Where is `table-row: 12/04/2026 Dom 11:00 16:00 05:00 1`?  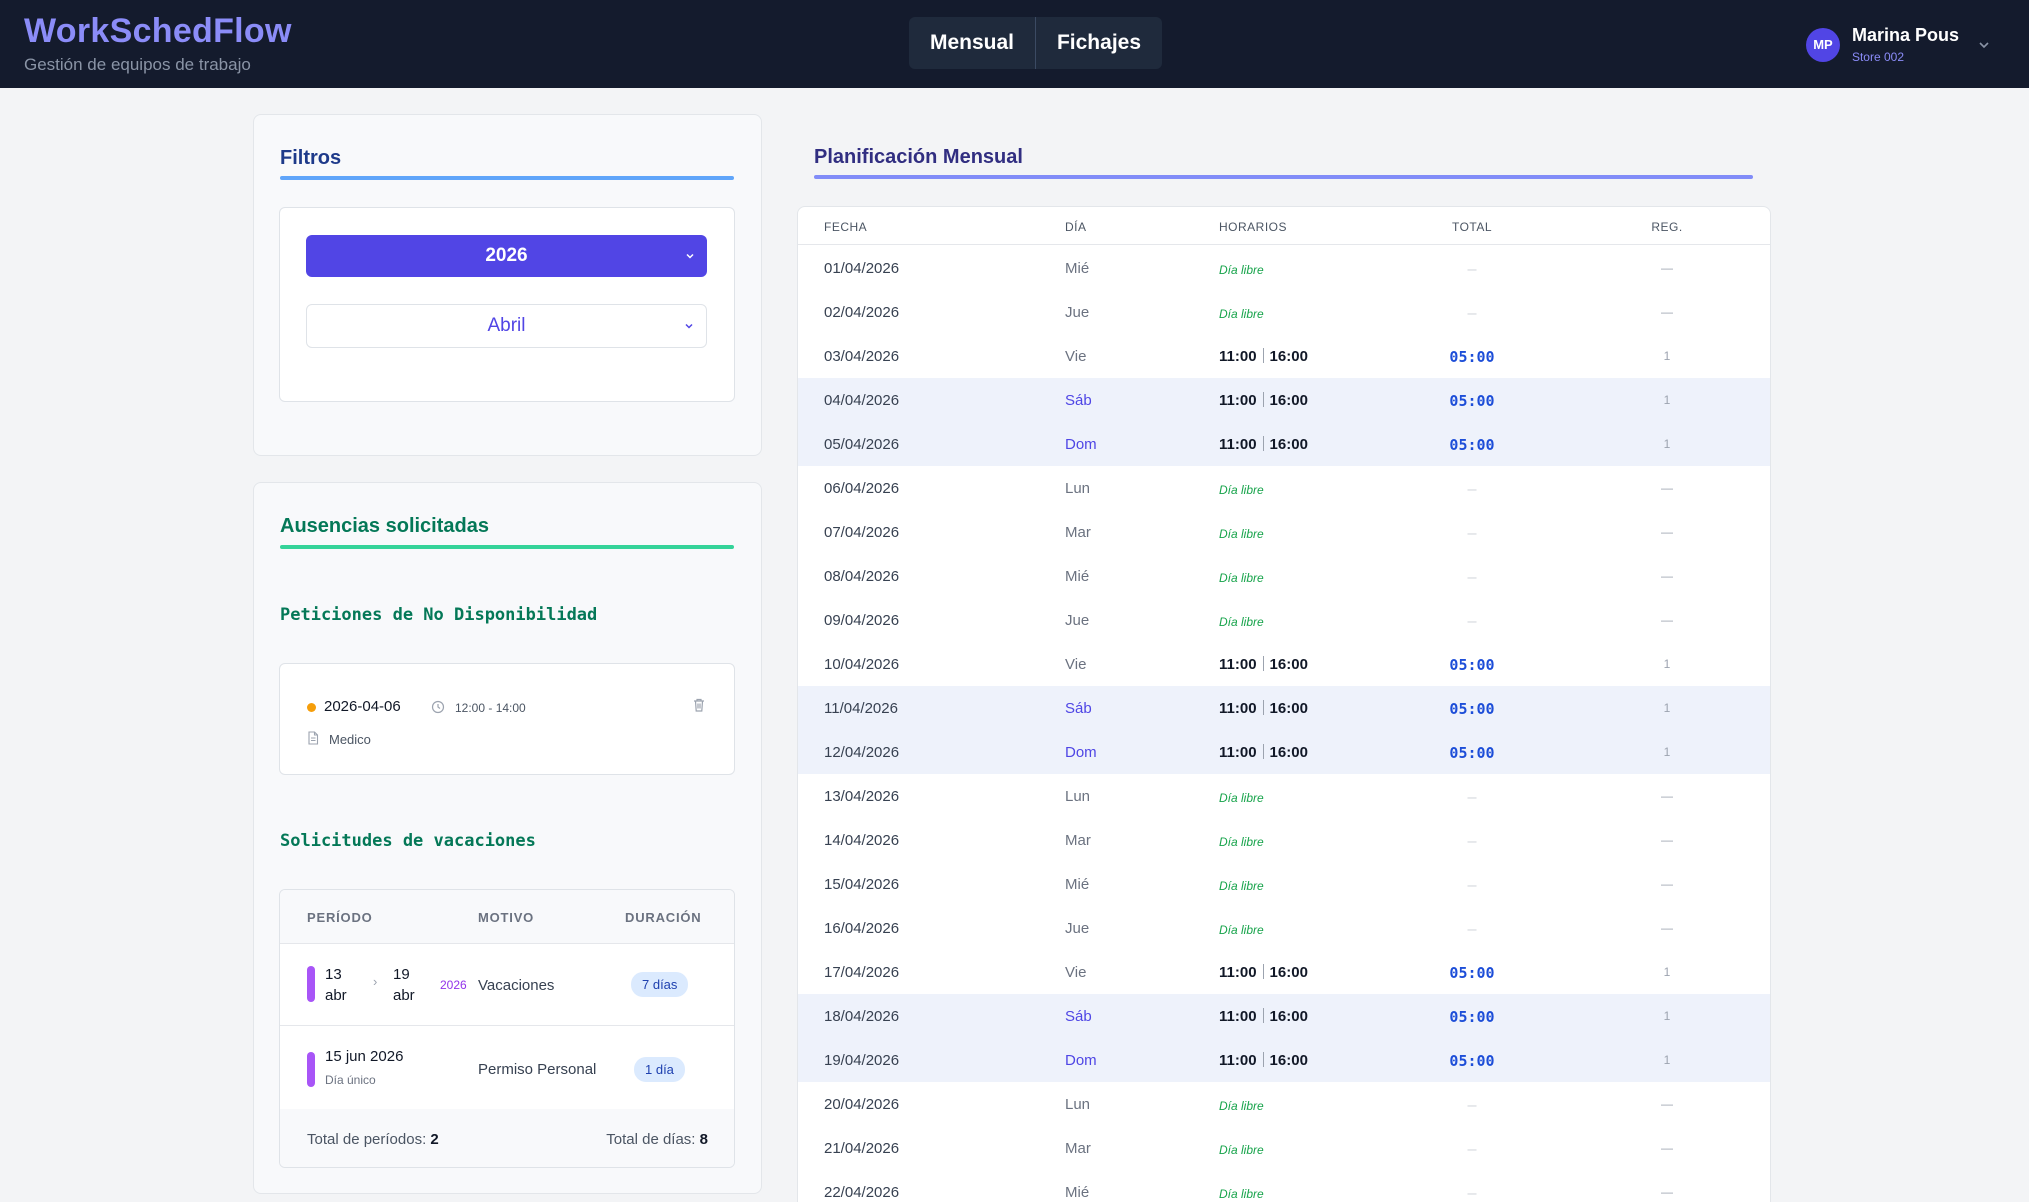
table-row: 12/04/2026 Dom 11:00 16:00 05:00 1 is located at coordinates (1284, 752).